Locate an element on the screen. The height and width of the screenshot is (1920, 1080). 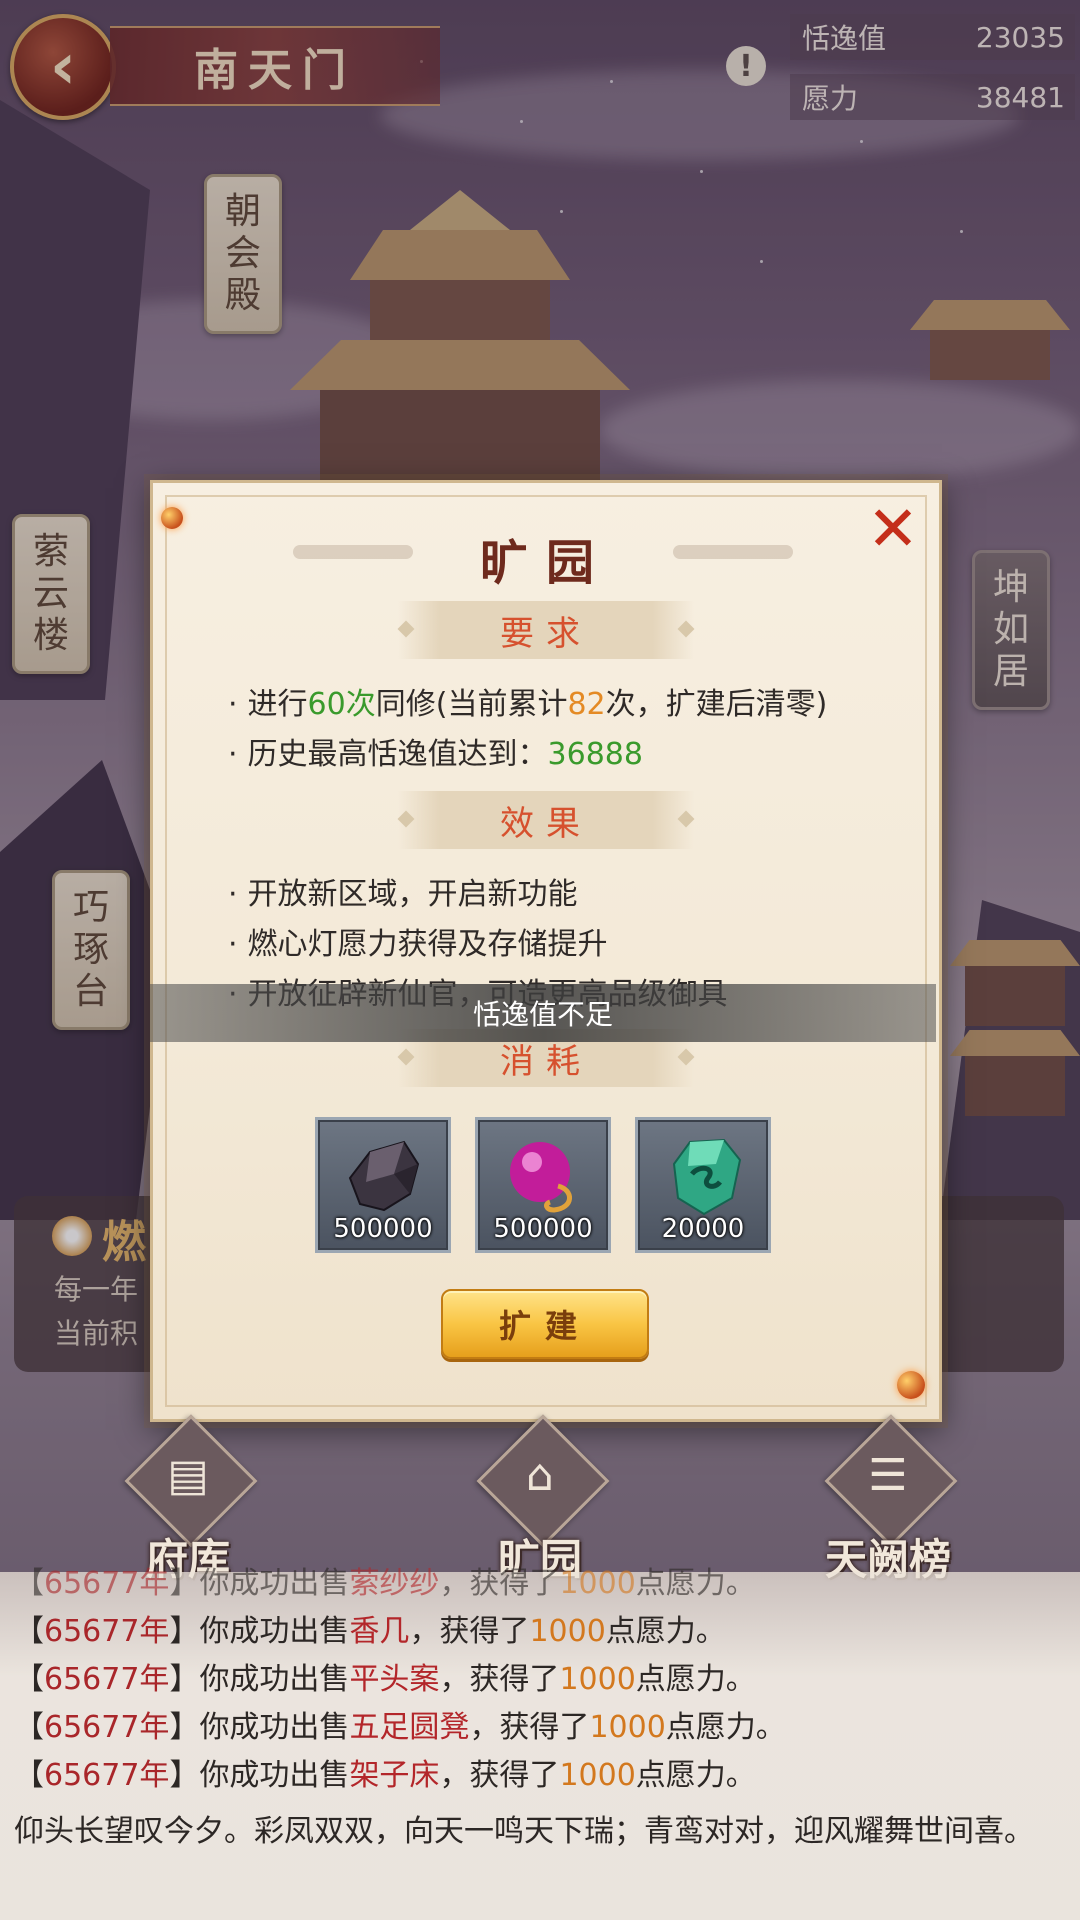
effect-line: · 燃心灯愿力获得及存储提升 is located at coordinates (418, 941).